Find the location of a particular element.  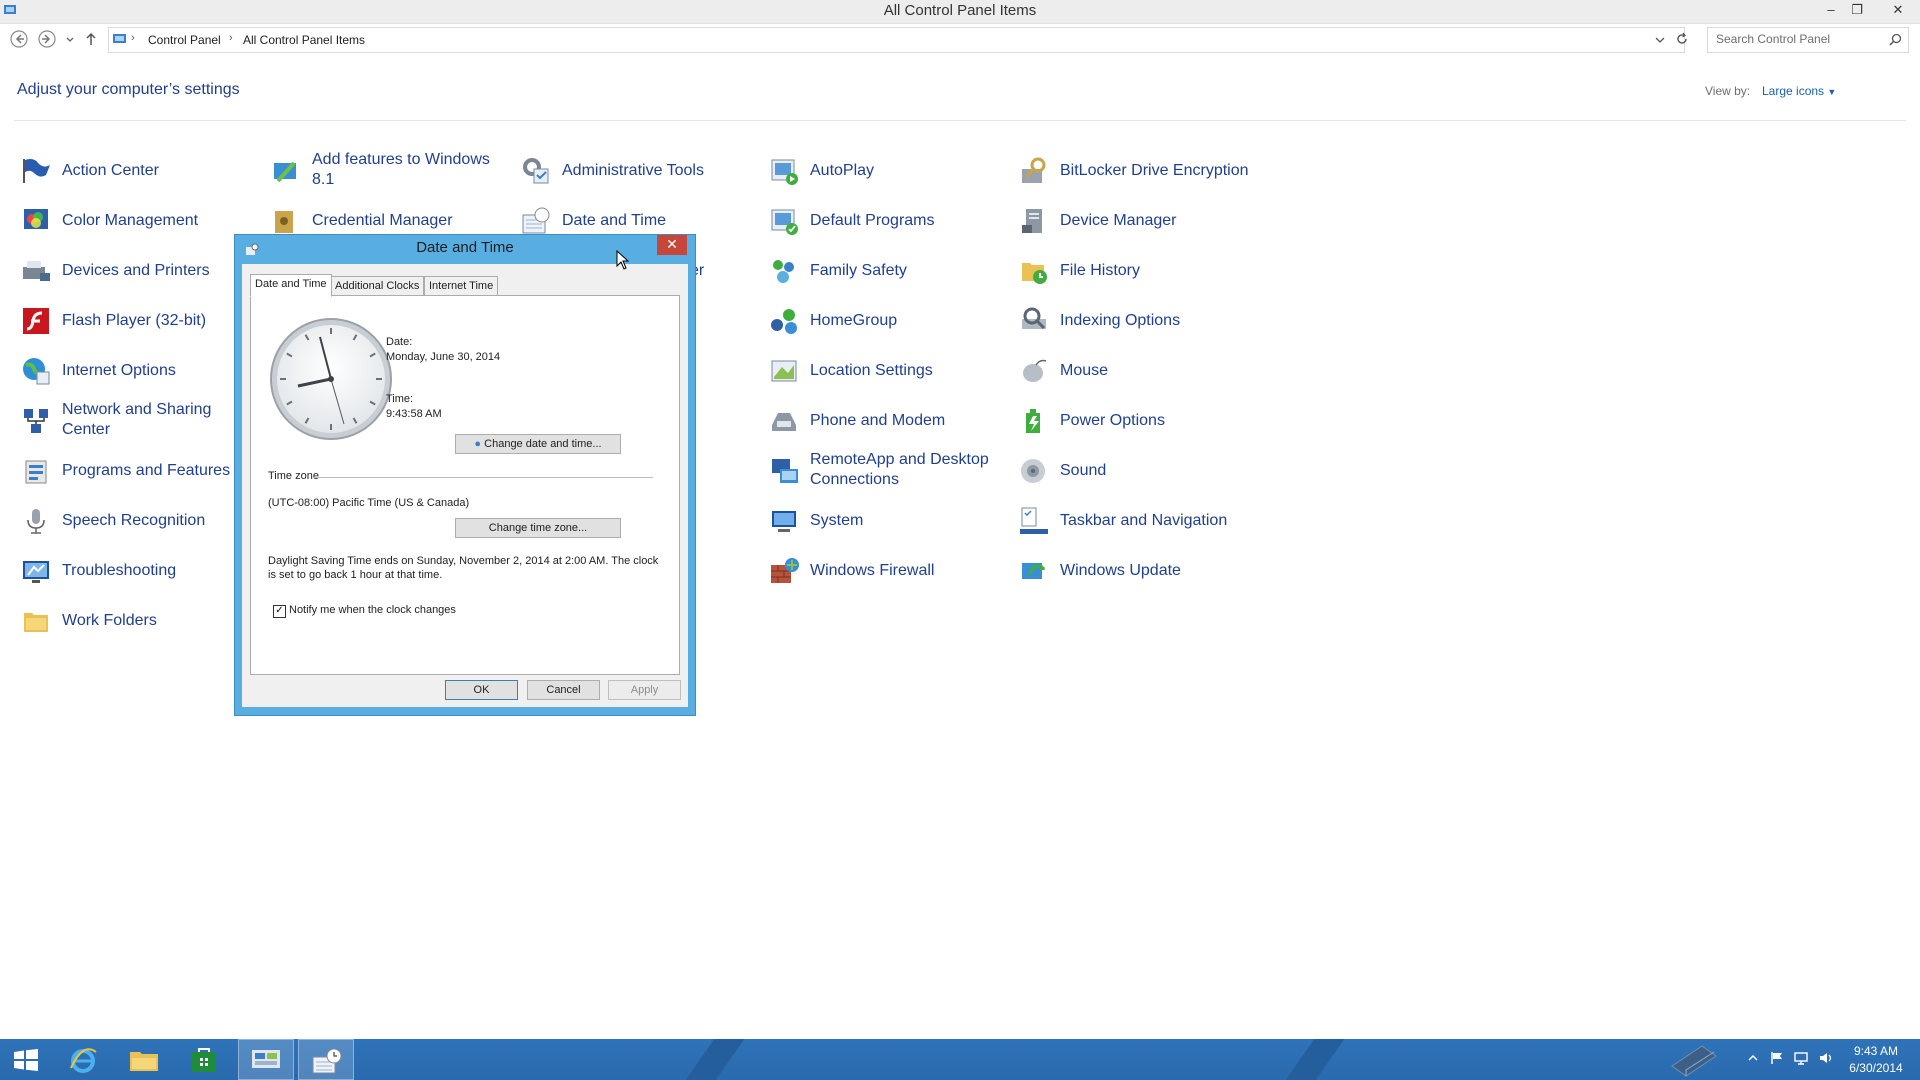

taskbar-clock-time: 9:43 AM is located at coordinates (1876, 1051).